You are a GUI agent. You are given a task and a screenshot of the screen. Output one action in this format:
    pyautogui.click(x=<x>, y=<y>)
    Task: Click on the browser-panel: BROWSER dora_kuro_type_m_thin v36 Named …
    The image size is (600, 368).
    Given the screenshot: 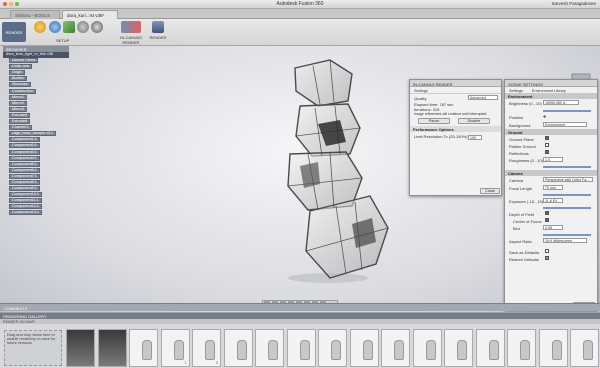 What is the action you would take?
    pyautogui.click(x=36, y=139)
    